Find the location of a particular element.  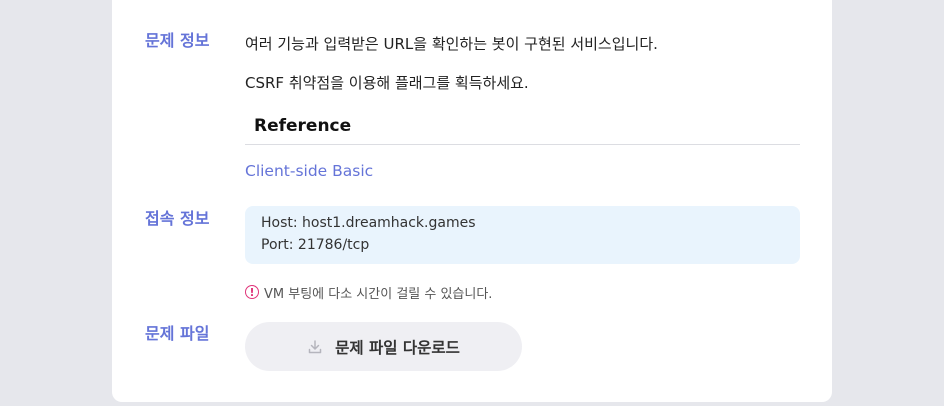

download-button-label: 문제 파일 다운로드 is located at coordinates (397, 347).